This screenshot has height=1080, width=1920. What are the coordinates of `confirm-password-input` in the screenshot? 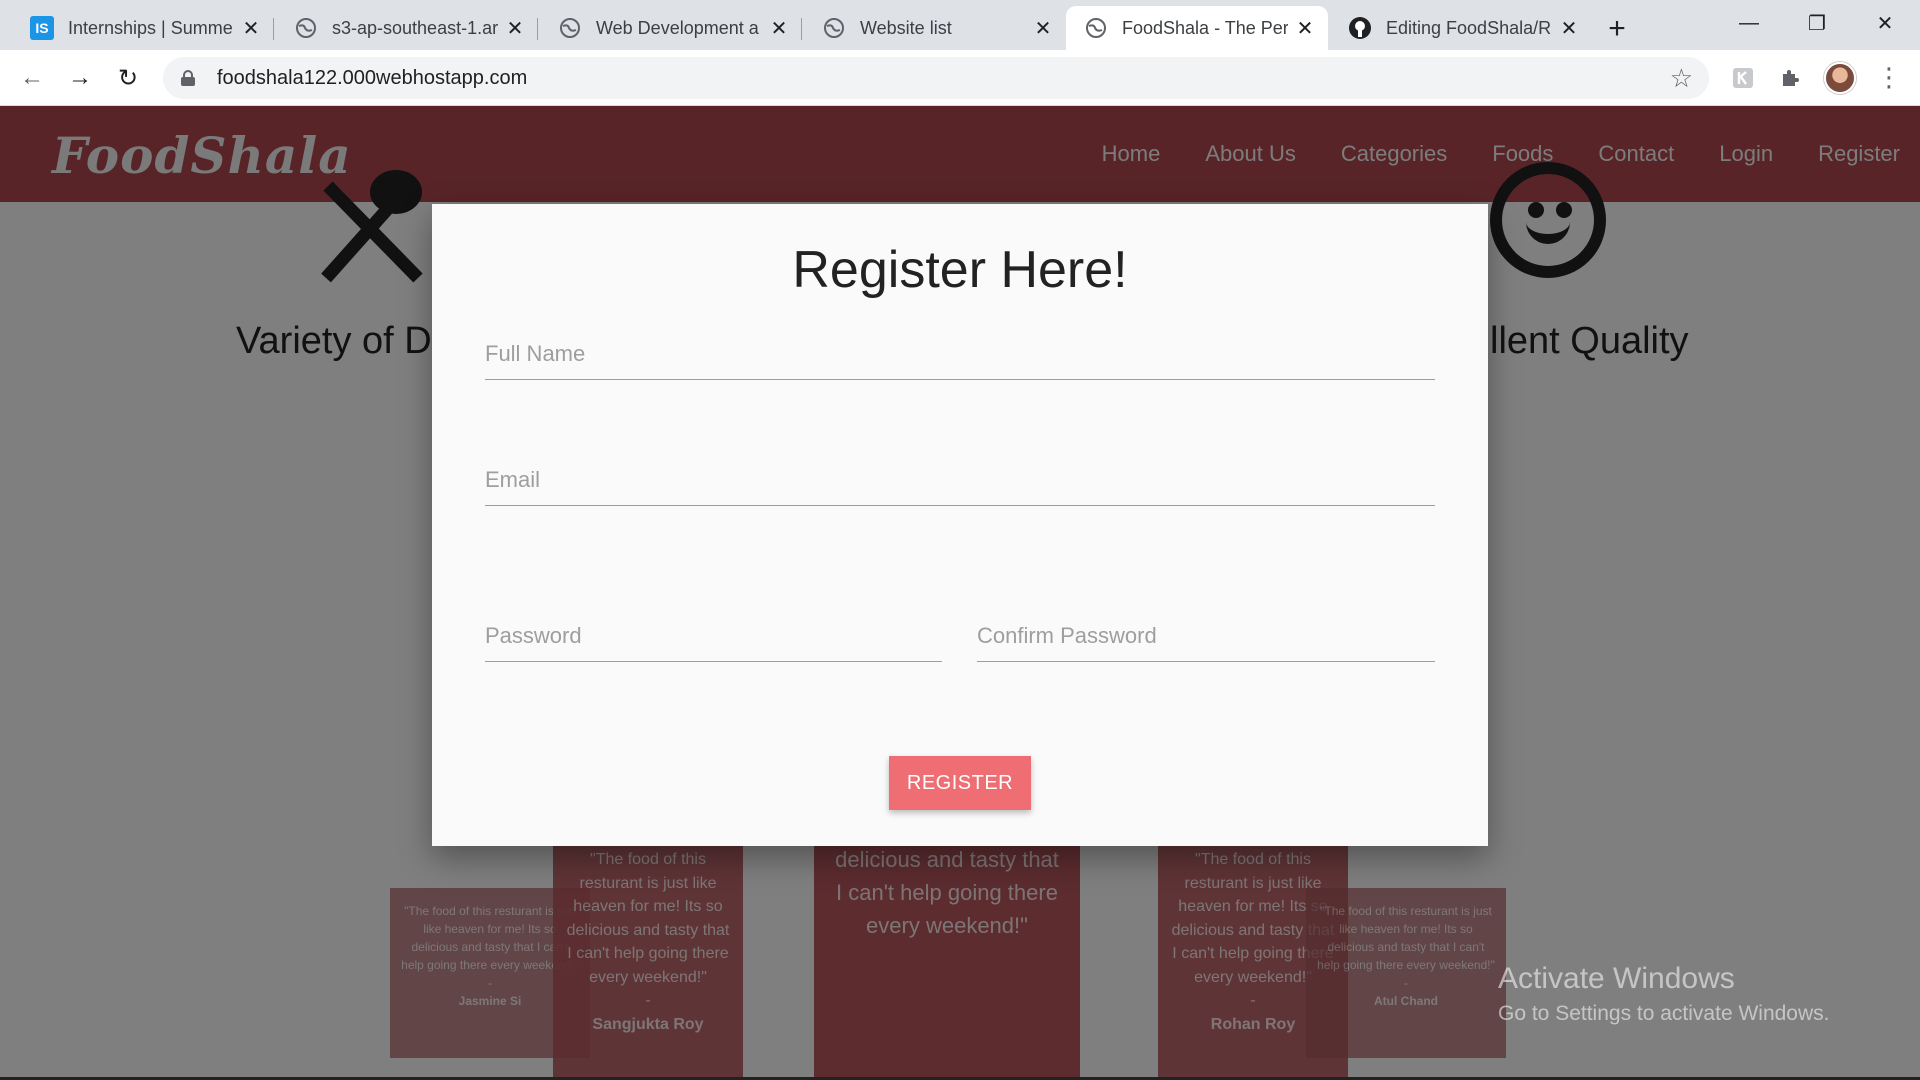 It's located at (1206, 636).